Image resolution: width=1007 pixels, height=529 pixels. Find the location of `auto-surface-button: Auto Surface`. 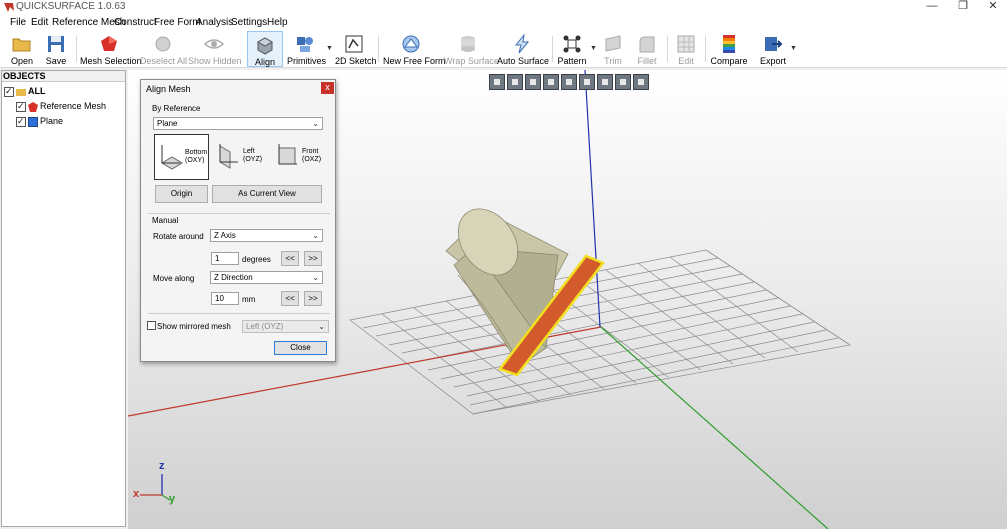

auto-surface-button: Auto Surface is located at coordinates (523, 49).